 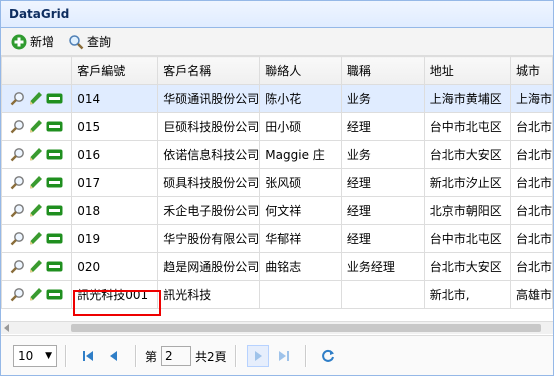 What do you see at coordinates (88, 356) in the screenshot?
I see `first-page-button` at bounding box center [88, 356].